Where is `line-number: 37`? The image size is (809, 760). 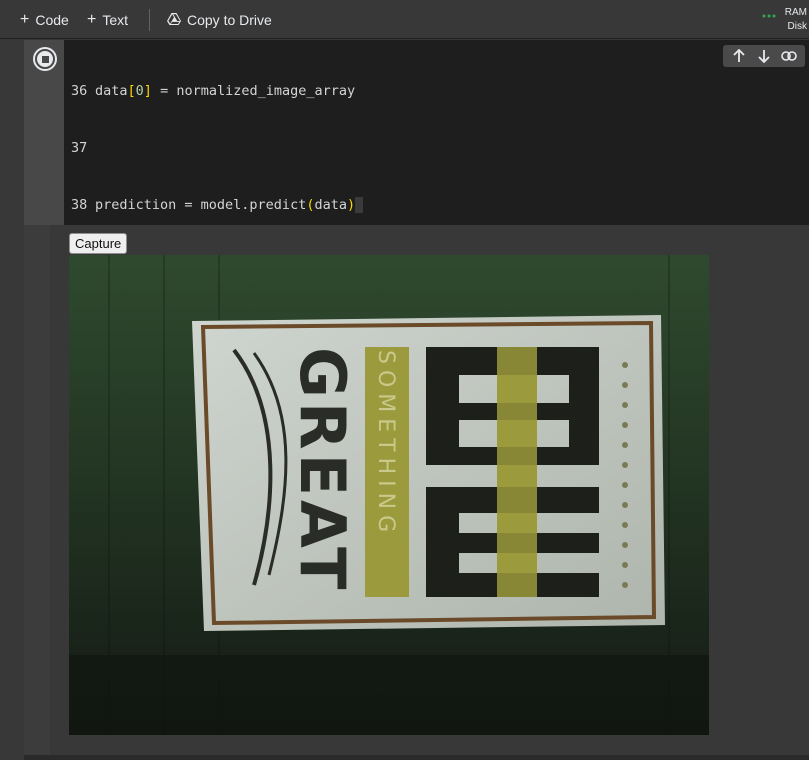 line-number: 37 is located at coordinates (79, 148).